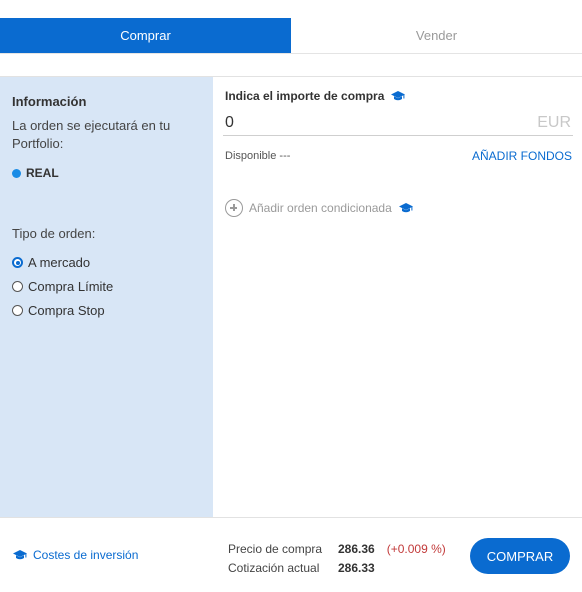 The width and height of the screenshot is (582, 592). I want to click on add-funds-link: AÑADIR FONDOS, so click(522, 156).